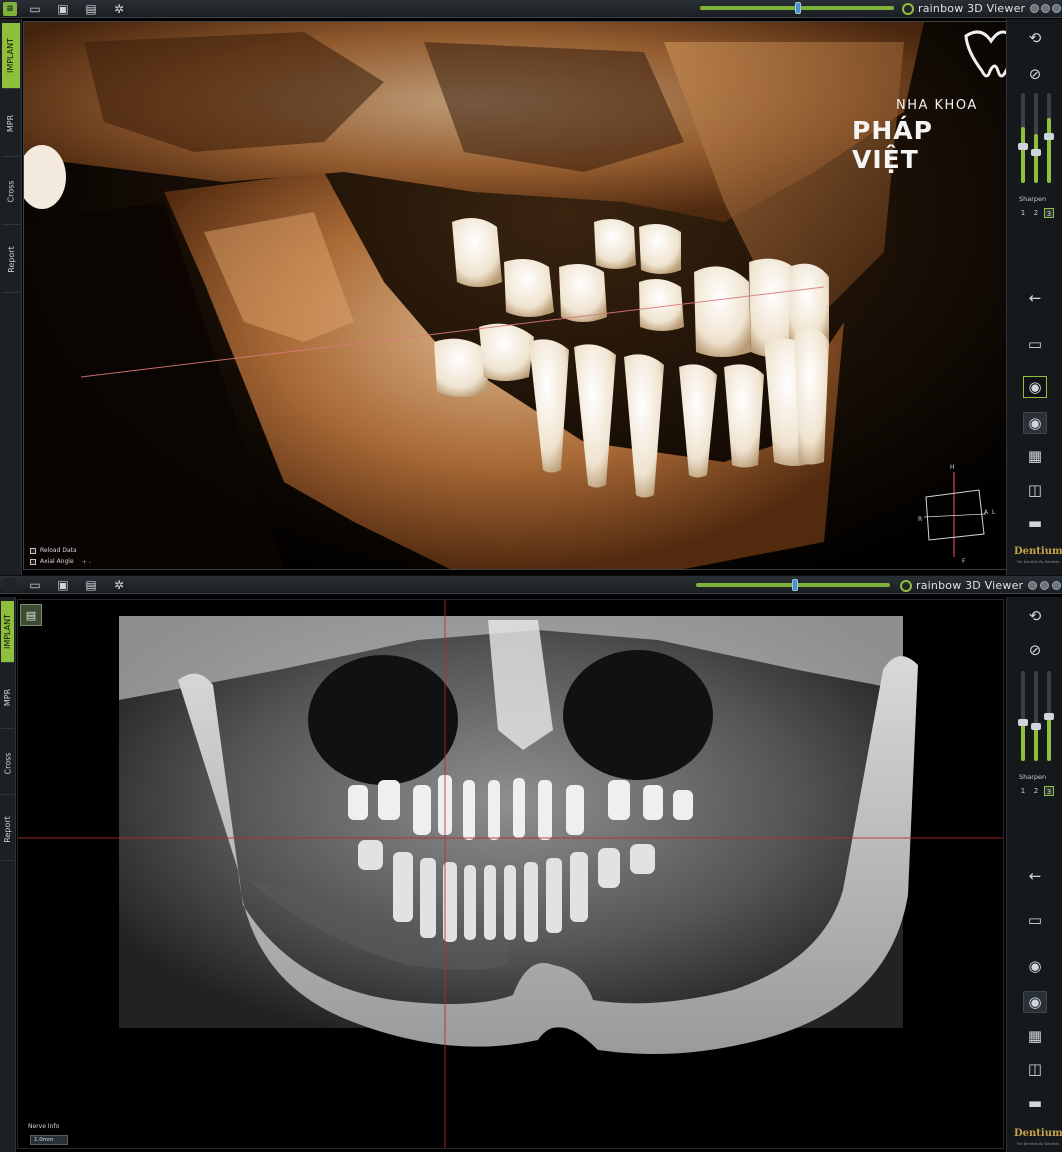  I want to click on app-icon, so click(10, 584).